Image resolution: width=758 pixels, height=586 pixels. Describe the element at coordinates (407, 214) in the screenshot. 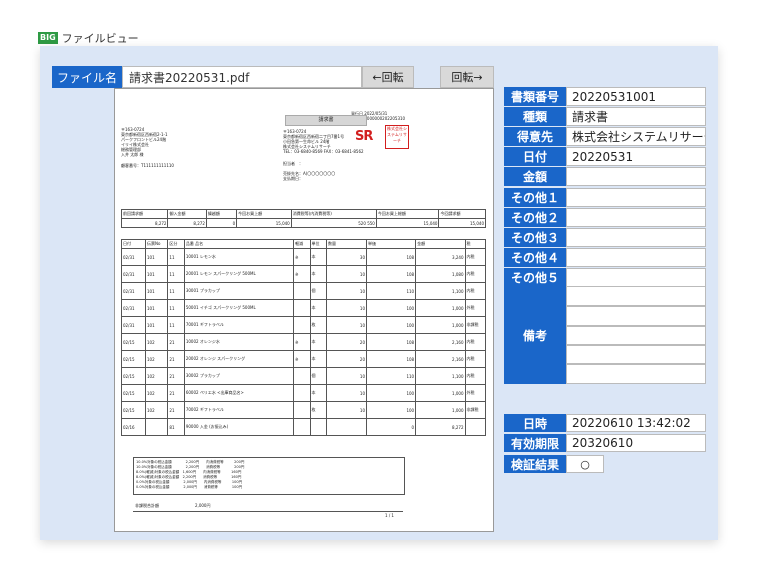

I see `summary-header: 今回お買上総額` at that location.